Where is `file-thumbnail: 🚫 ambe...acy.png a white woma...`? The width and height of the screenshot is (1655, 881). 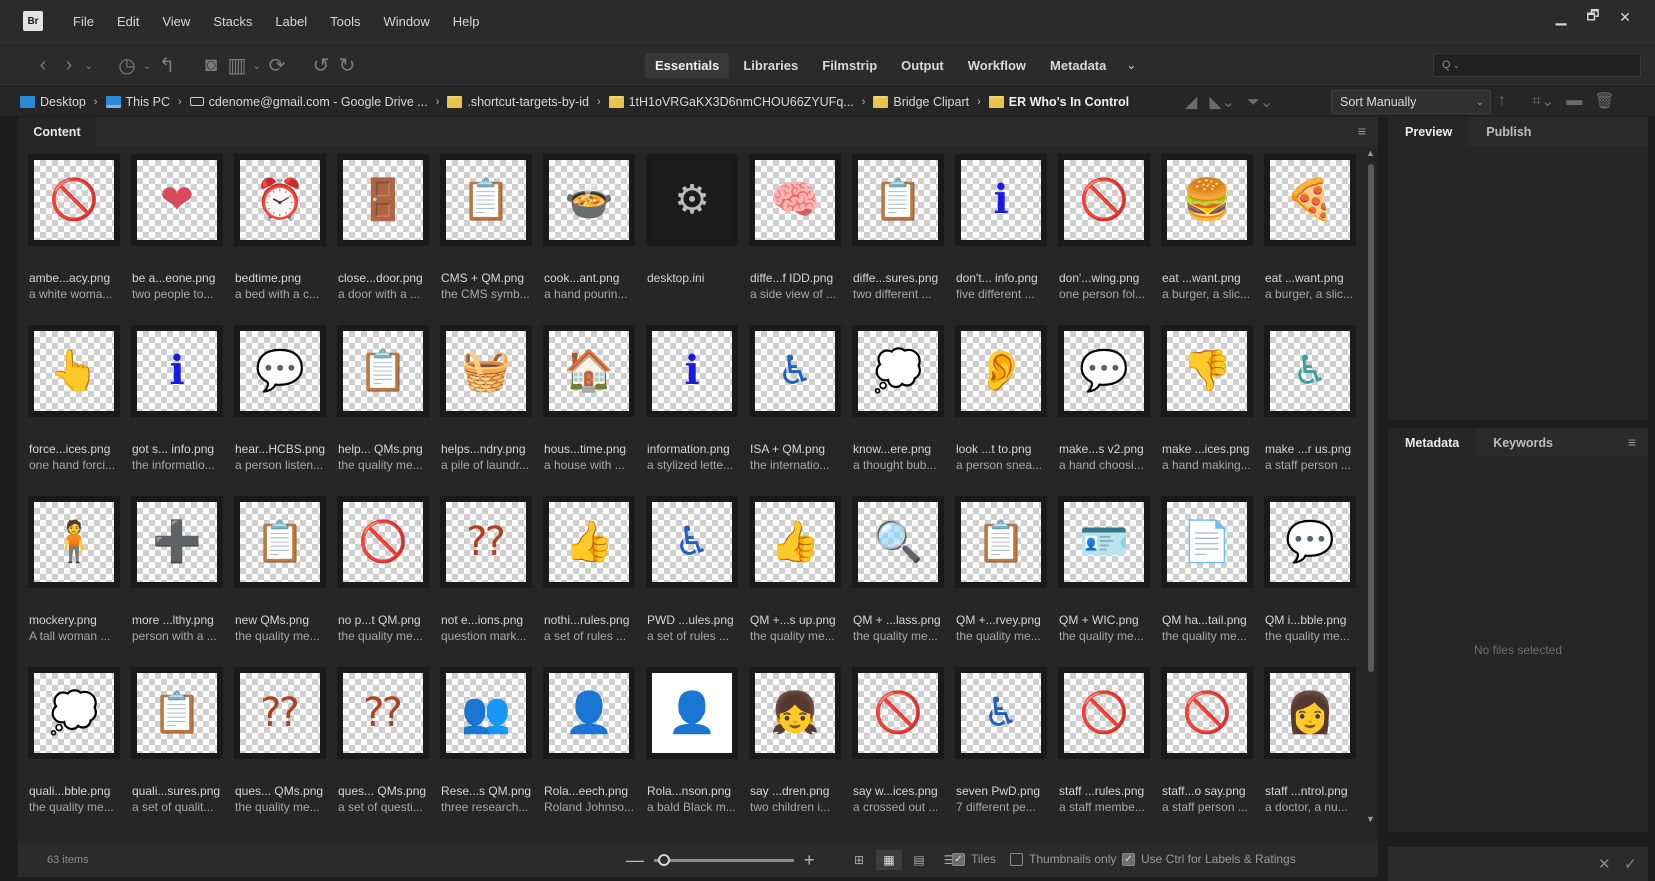 file-thumbnail: 🚫 ambe...acy.png a white woma... is located at coordinates (75, 239).